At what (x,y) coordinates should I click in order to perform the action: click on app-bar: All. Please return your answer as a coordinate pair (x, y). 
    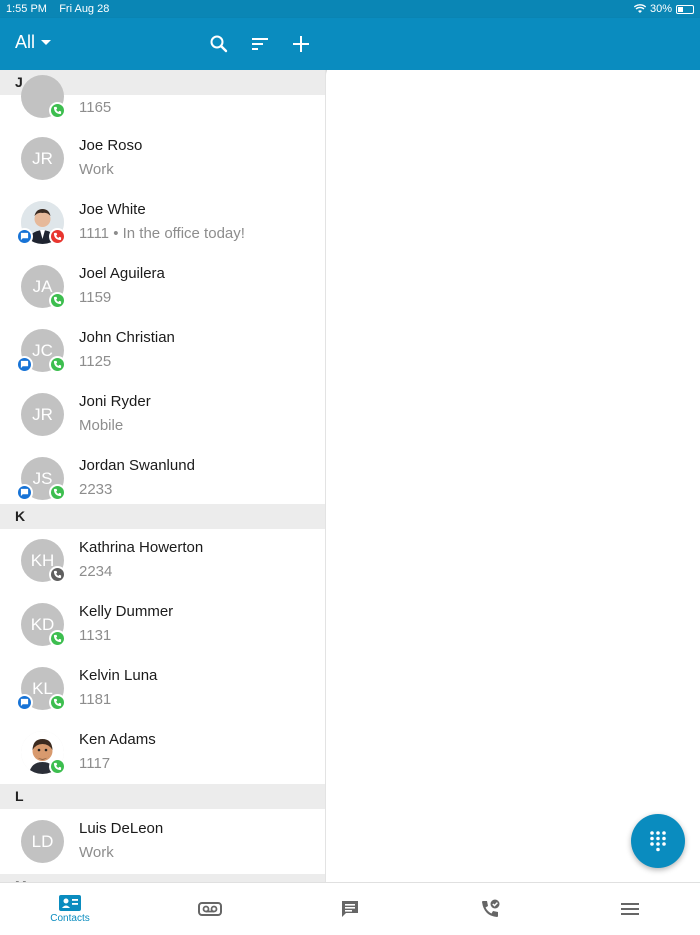
    Looking at the image, I should click on (350, 44).